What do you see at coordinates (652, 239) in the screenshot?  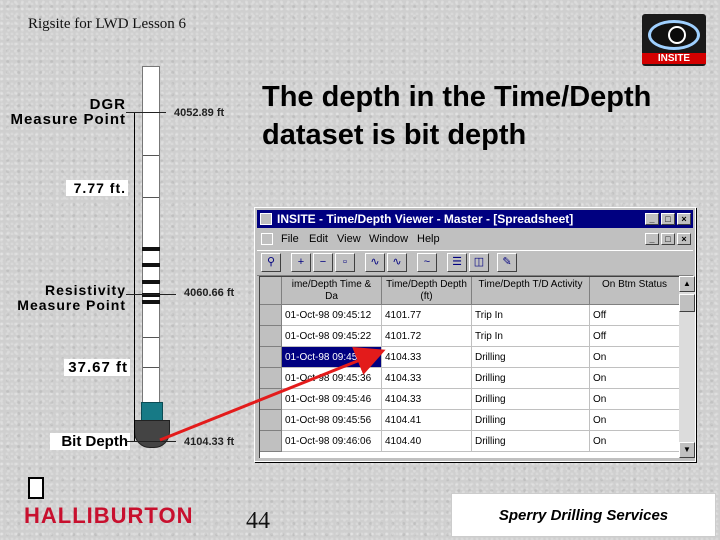 I see `doc-minimize-button: _` at bounding box center [652, 239].